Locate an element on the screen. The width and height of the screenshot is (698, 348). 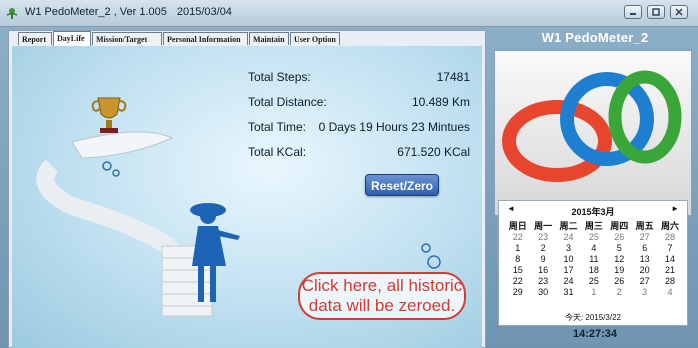
close-icon is located at coordinates (679, 12).